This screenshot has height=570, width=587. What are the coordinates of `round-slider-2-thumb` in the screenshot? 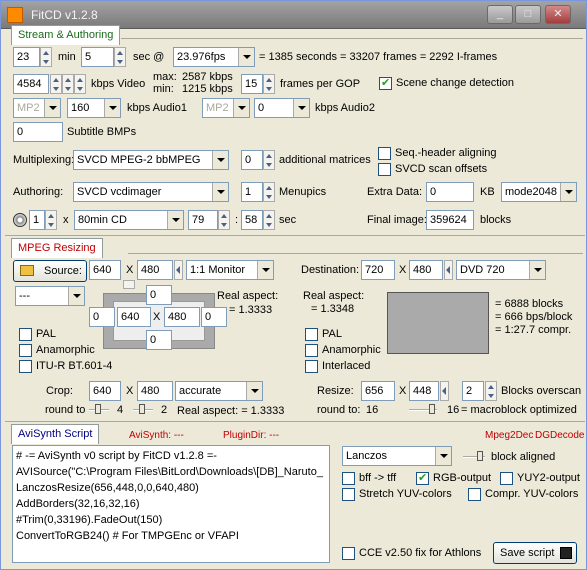 It's located at (142, 409).